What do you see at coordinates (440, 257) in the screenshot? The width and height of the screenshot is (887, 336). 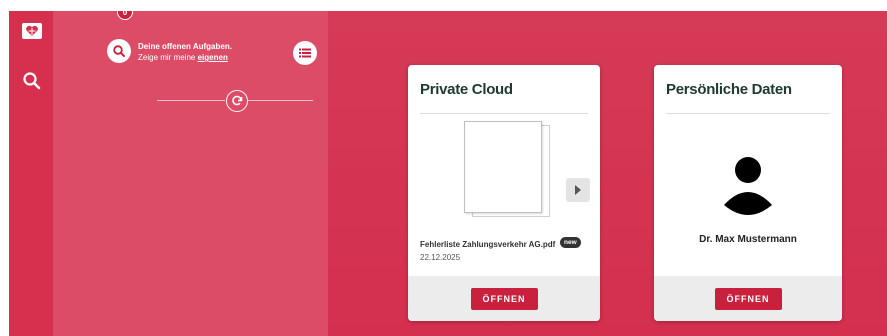 I see `file-date: 22.12.2025` at bounding box center [440, 257].